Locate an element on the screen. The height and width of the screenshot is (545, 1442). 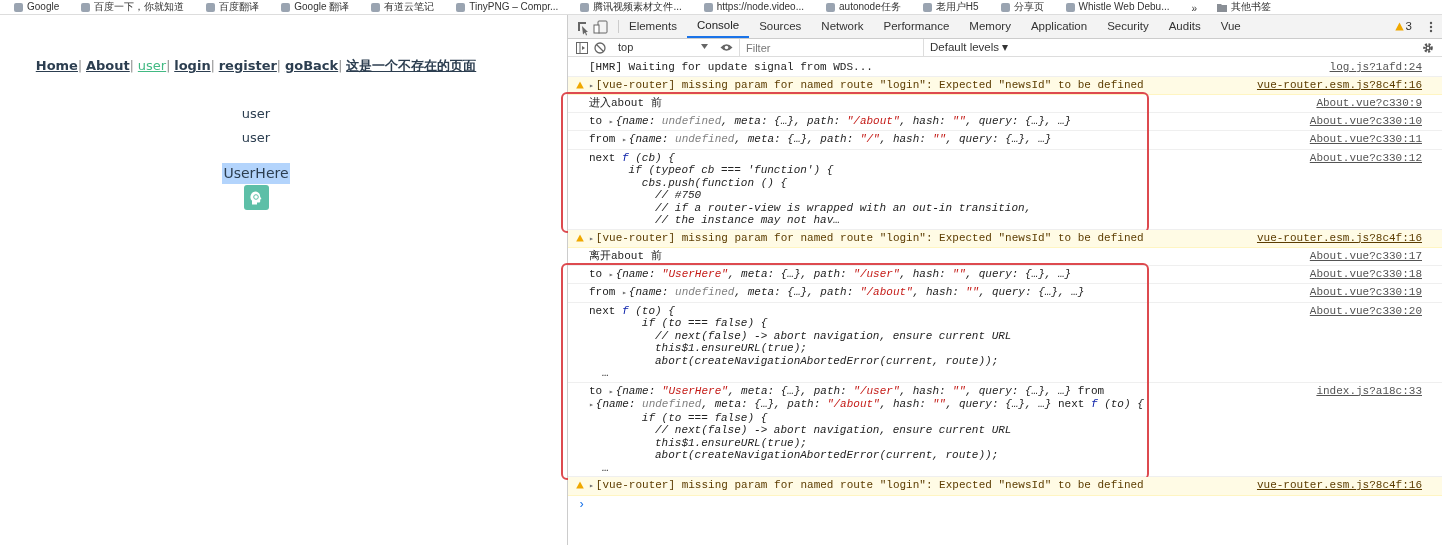
devtools-tab: Security is located at coordinates (1128, 26).